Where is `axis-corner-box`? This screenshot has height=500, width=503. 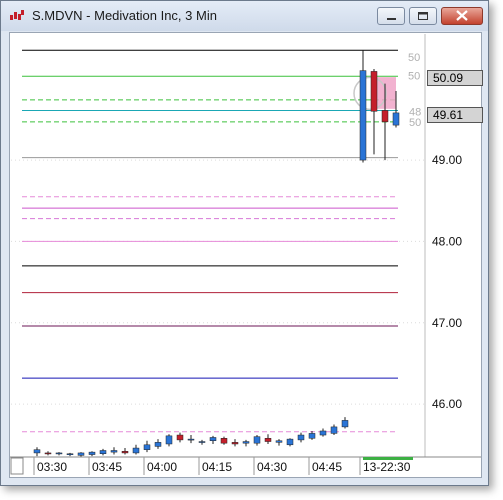
axis-corner-box is located at coordinates (17, 466).